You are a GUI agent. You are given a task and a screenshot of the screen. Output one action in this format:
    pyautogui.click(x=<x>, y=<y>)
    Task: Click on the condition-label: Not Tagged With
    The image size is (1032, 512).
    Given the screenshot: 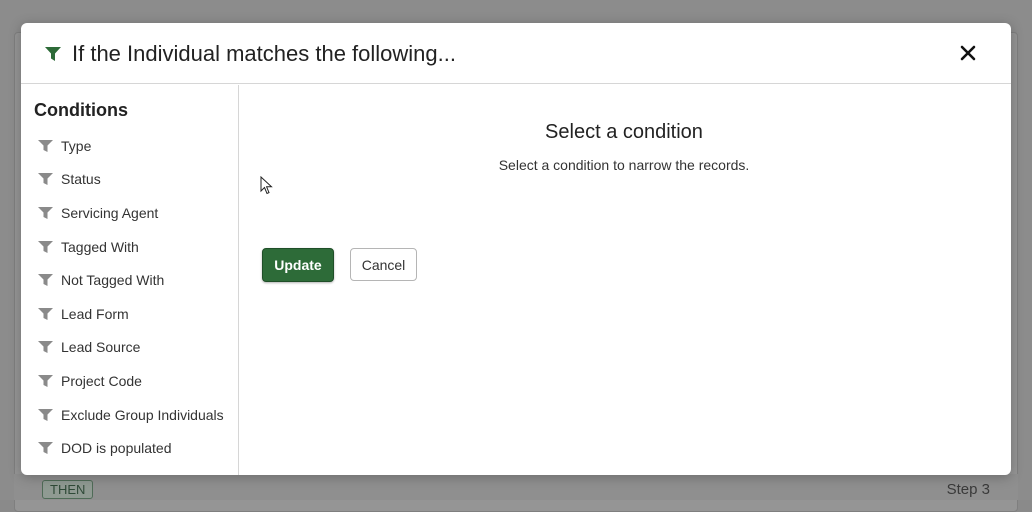 What is the action you would take?
    pyautogui.click(x=113, y=280)
    